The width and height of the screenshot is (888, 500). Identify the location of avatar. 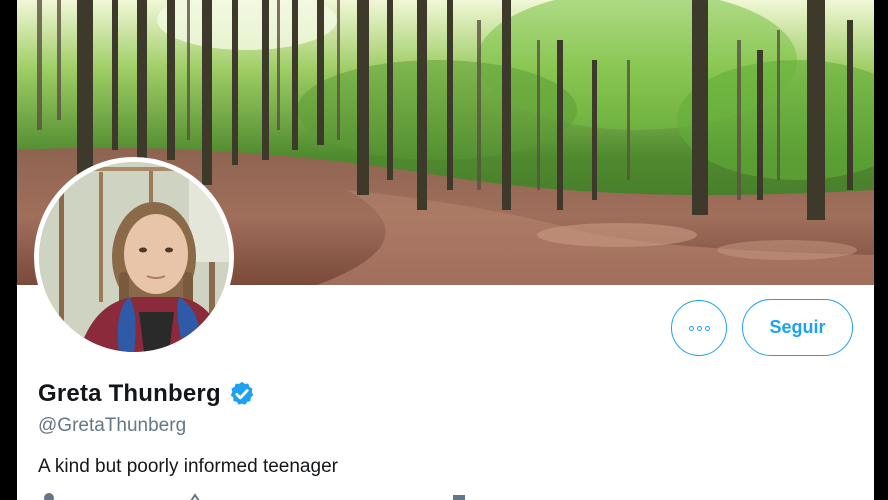
(134, 257).